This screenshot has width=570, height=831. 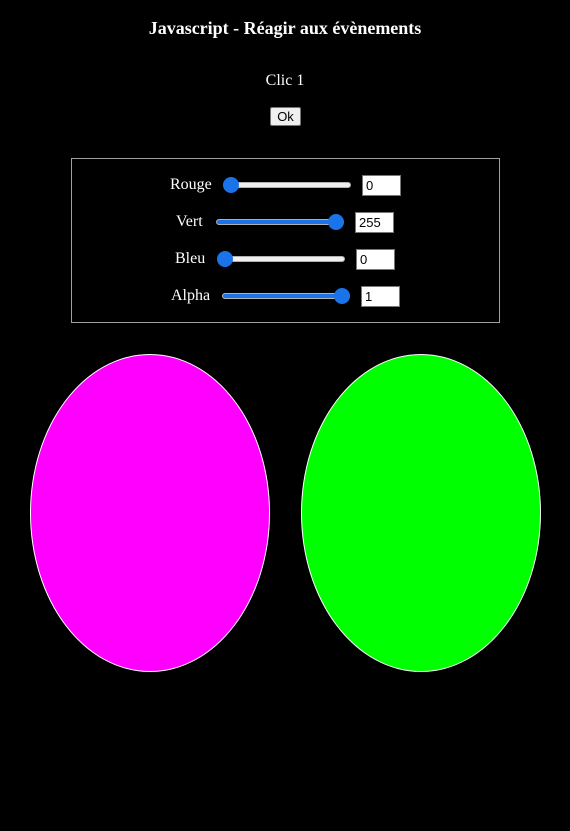 I want to click on blue-value-input, so click(x=375, y=259).